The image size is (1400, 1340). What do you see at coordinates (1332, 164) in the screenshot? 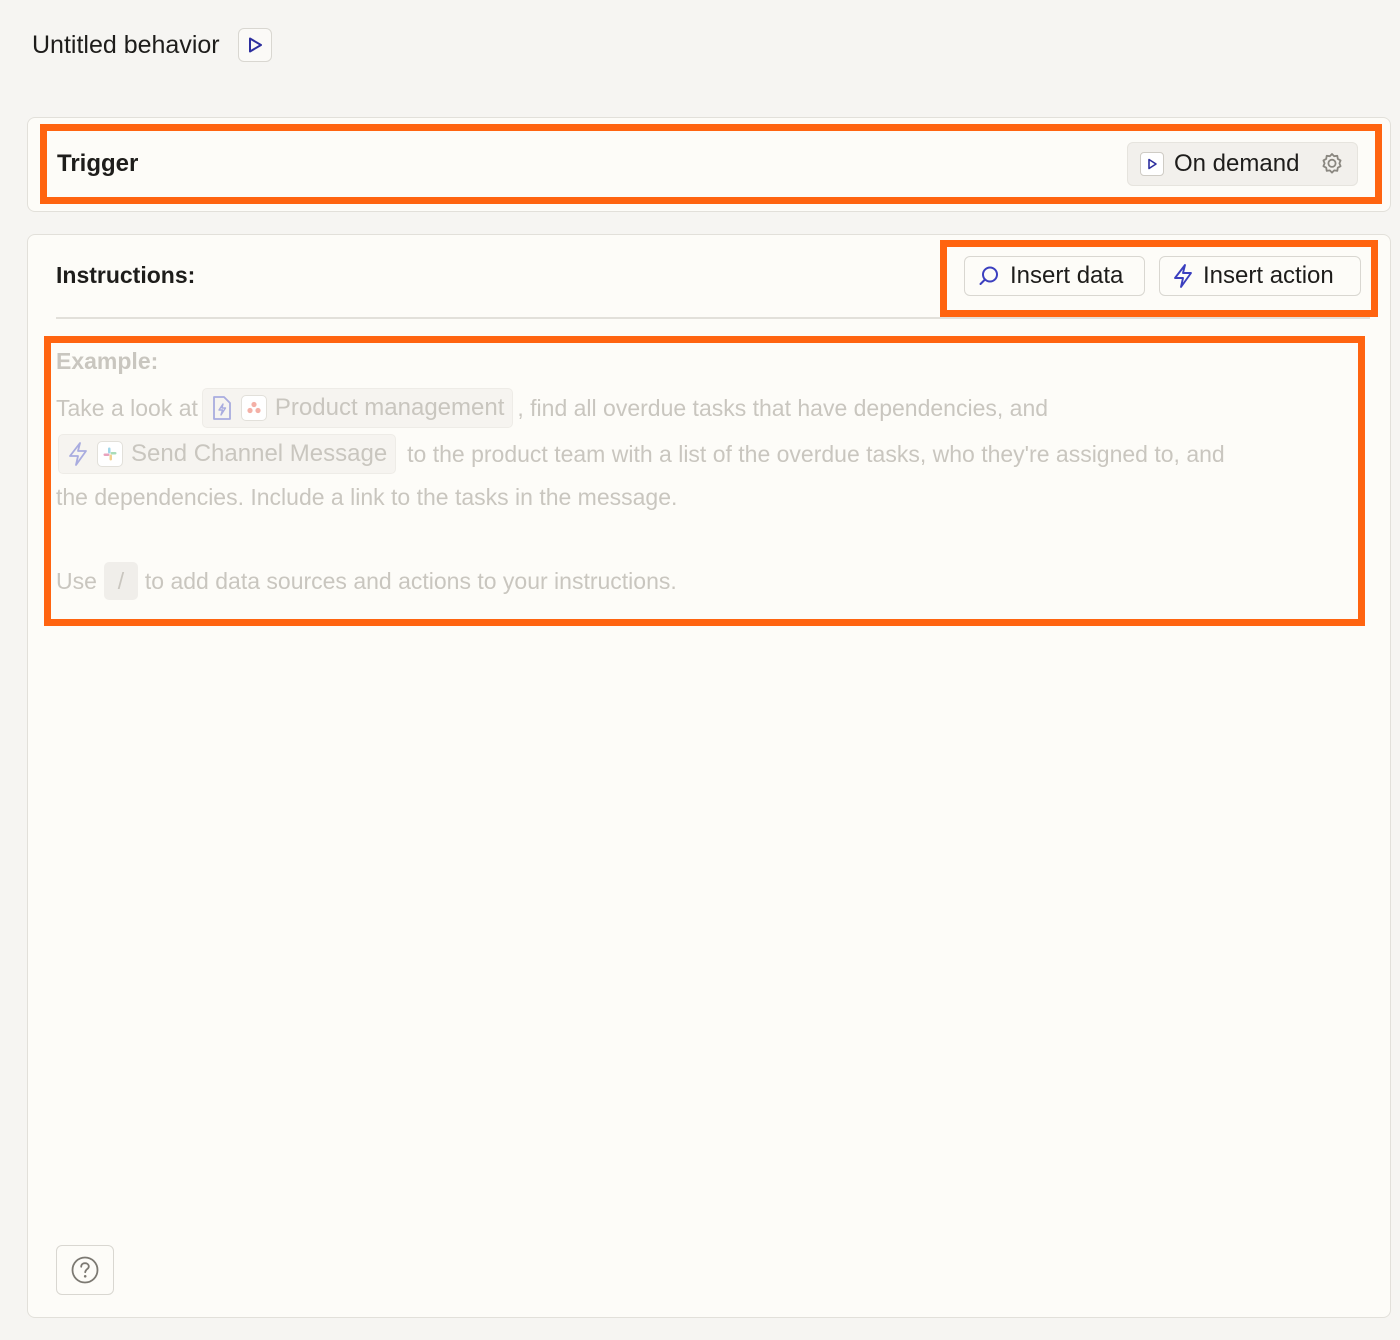
I see `gear-icon` at bounding box center [1332, 164].